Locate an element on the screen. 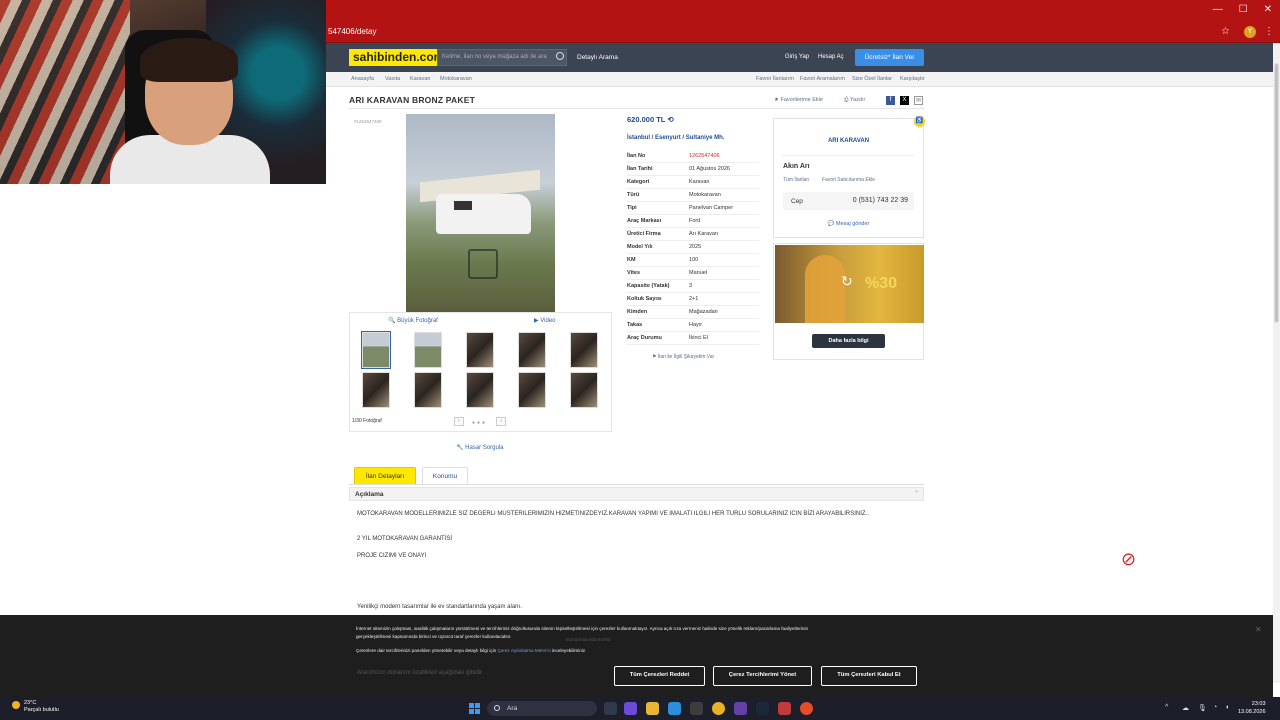 The width and height of the screenshot is (1280, 720). big-photo-link: 🔍 Büyük Fotoğraf is located at coordinates (413, 320).